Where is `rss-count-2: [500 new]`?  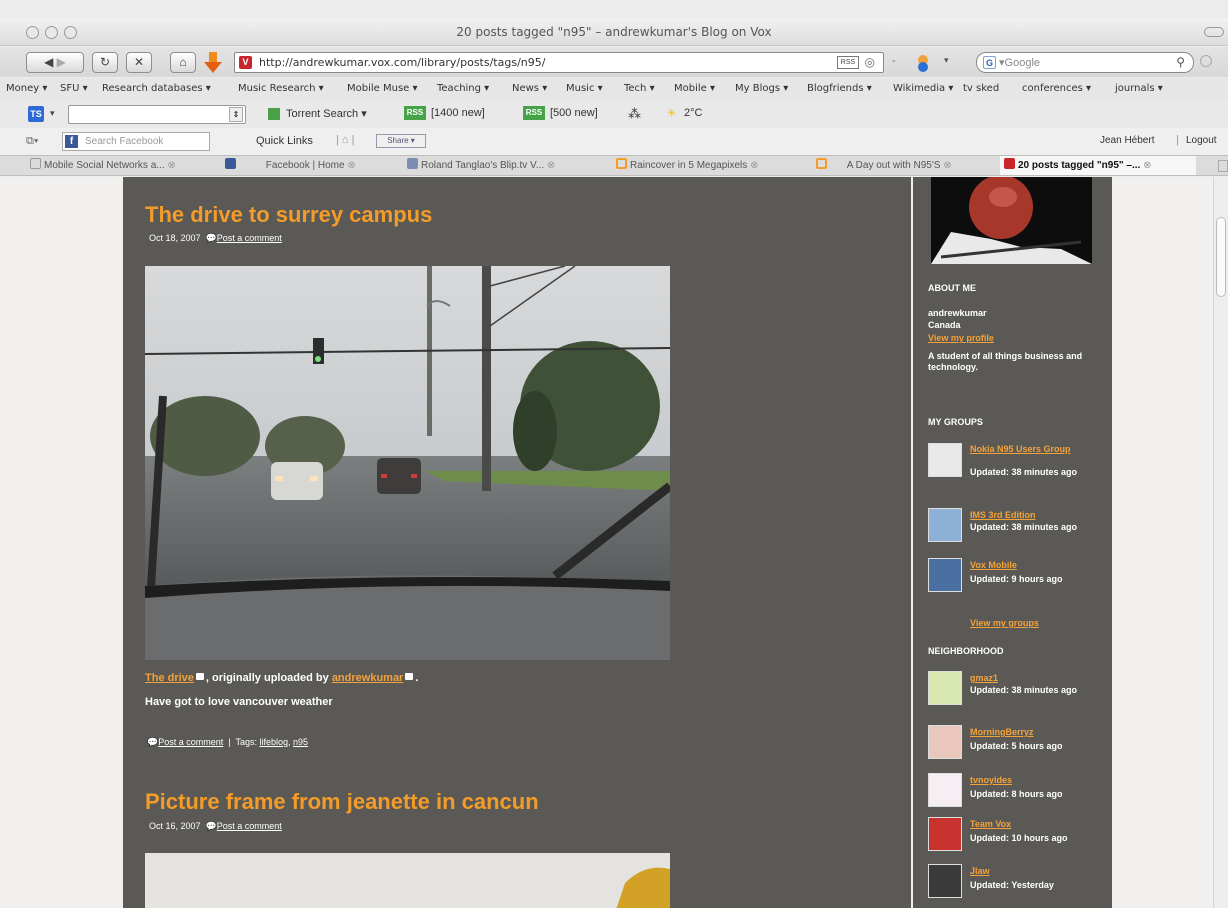 rss-count-2: [500 new] is located at coordinates (574, 113).